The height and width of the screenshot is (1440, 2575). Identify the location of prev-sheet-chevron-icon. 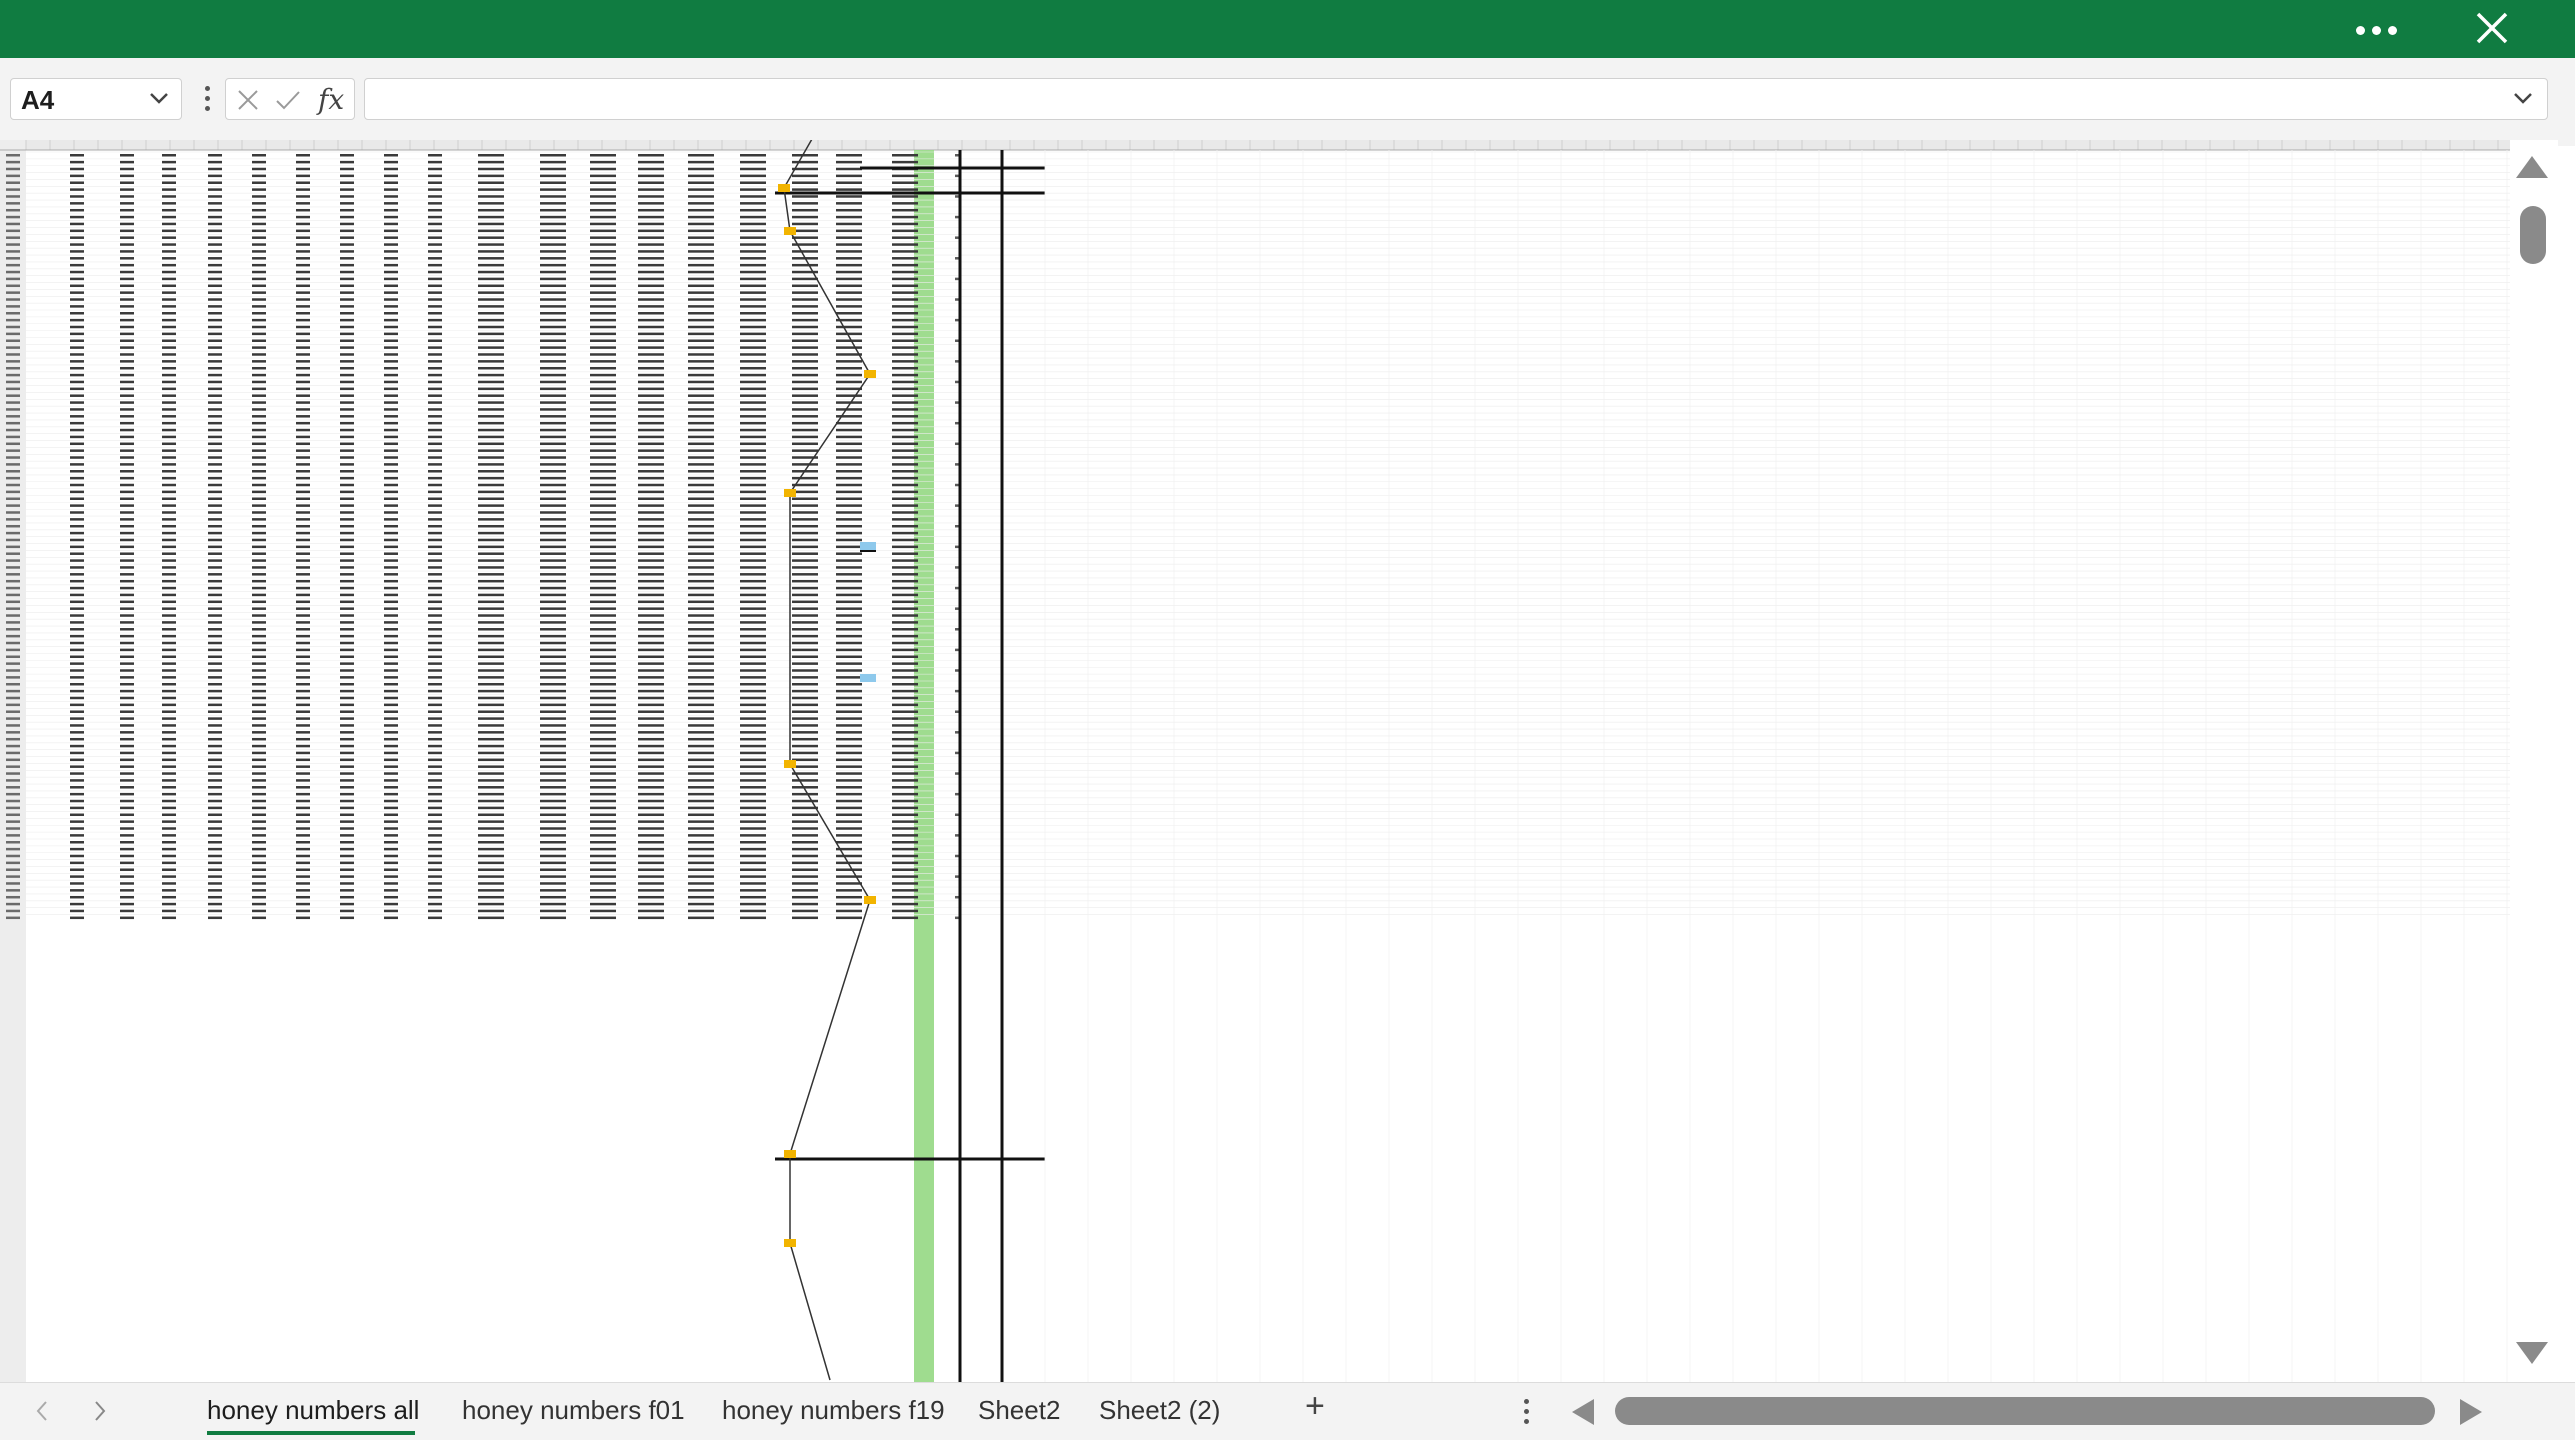
(42, 1411).